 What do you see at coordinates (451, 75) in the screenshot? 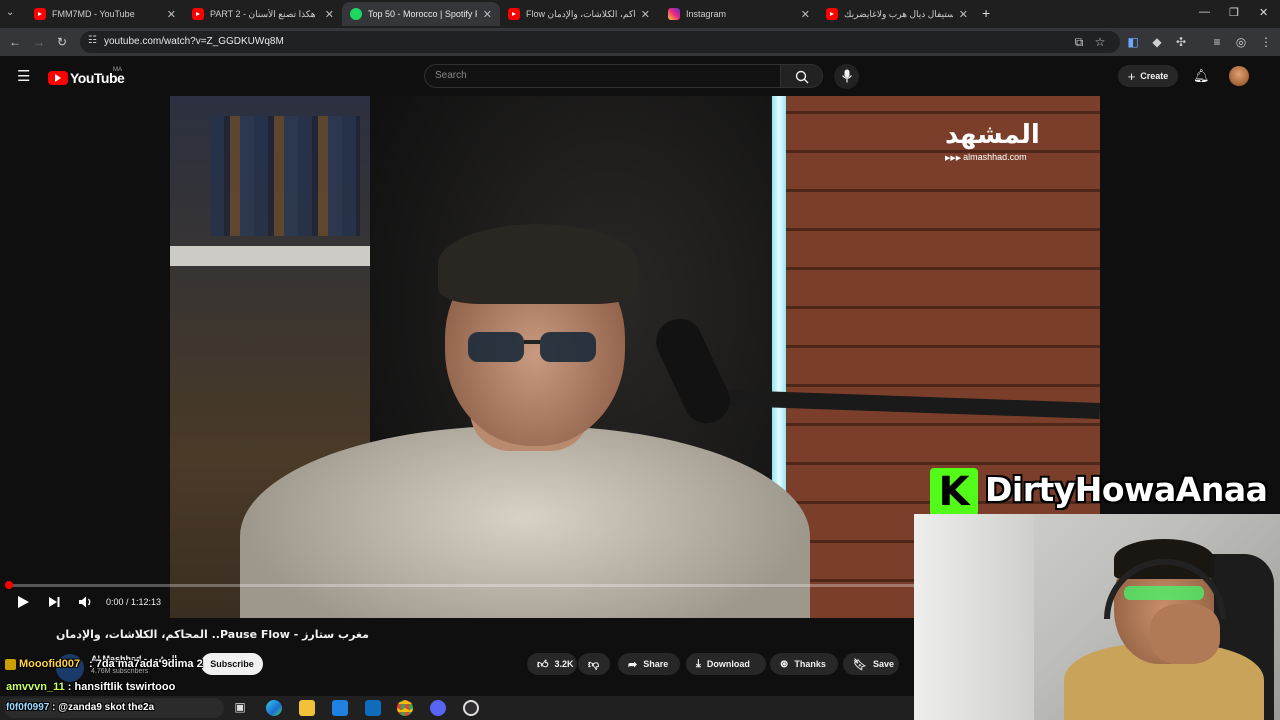
I see `search-input: Search` at bounding box center [451, 75].